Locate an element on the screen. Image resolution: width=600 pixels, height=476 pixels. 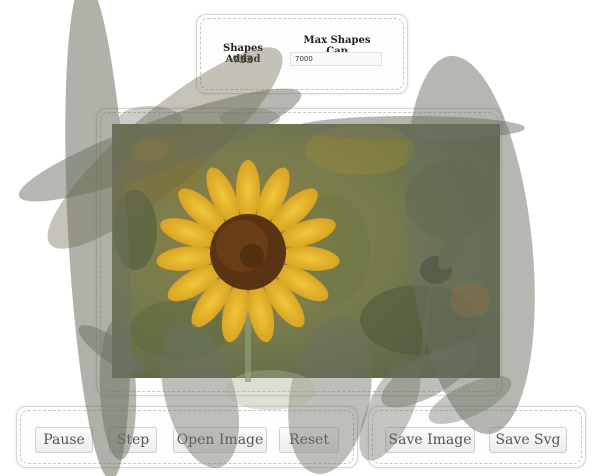
shapes-added-value: 753 is located at coordinates (243, 60).